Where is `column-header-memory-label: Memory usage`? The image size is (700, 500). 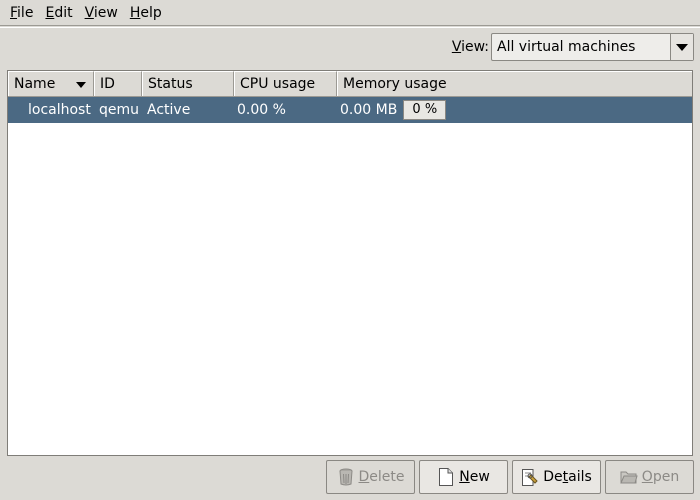 column-header-memory-label: Memory usage is located at coordinates (395, 83).